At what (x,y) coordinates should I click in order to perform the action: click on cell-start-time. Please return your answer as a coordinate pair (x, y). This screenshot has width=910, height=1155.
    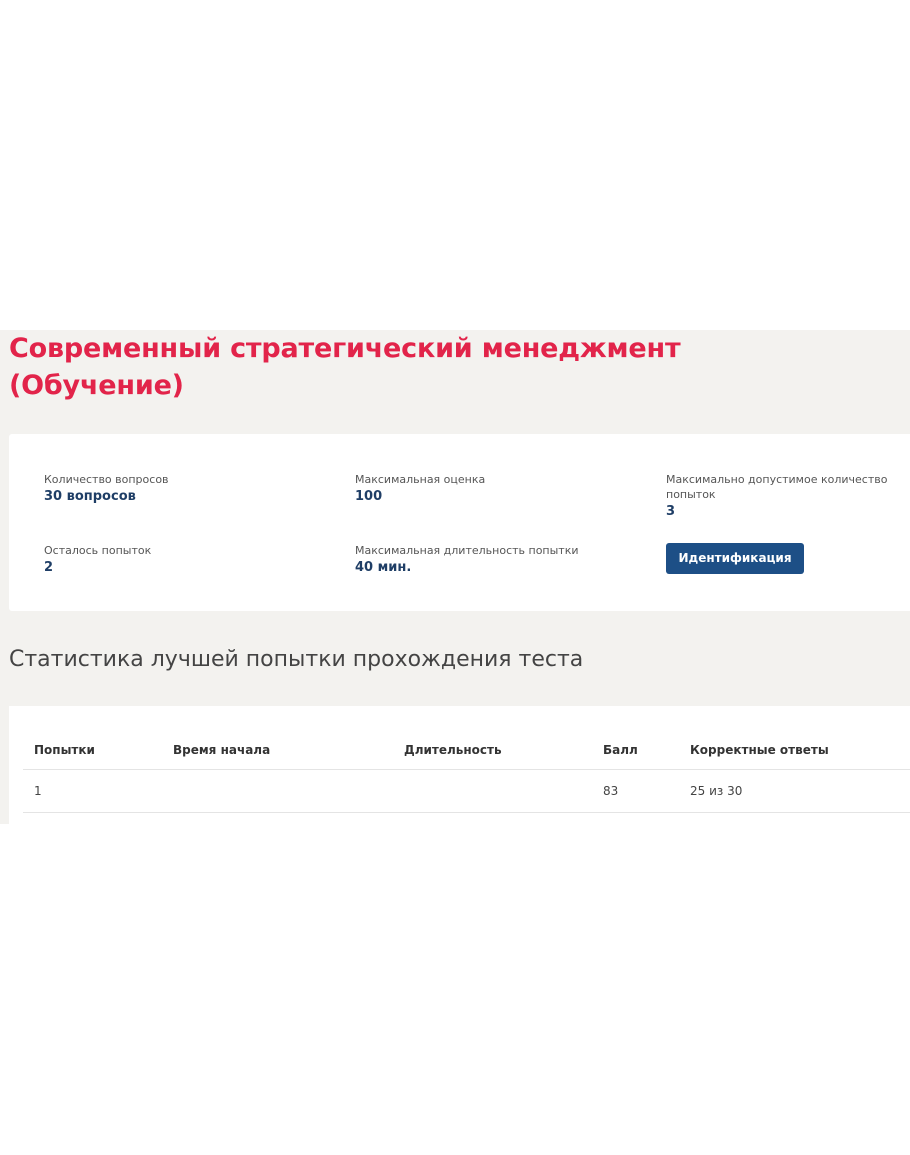
    Looking at the image, I should click on (277, 791).